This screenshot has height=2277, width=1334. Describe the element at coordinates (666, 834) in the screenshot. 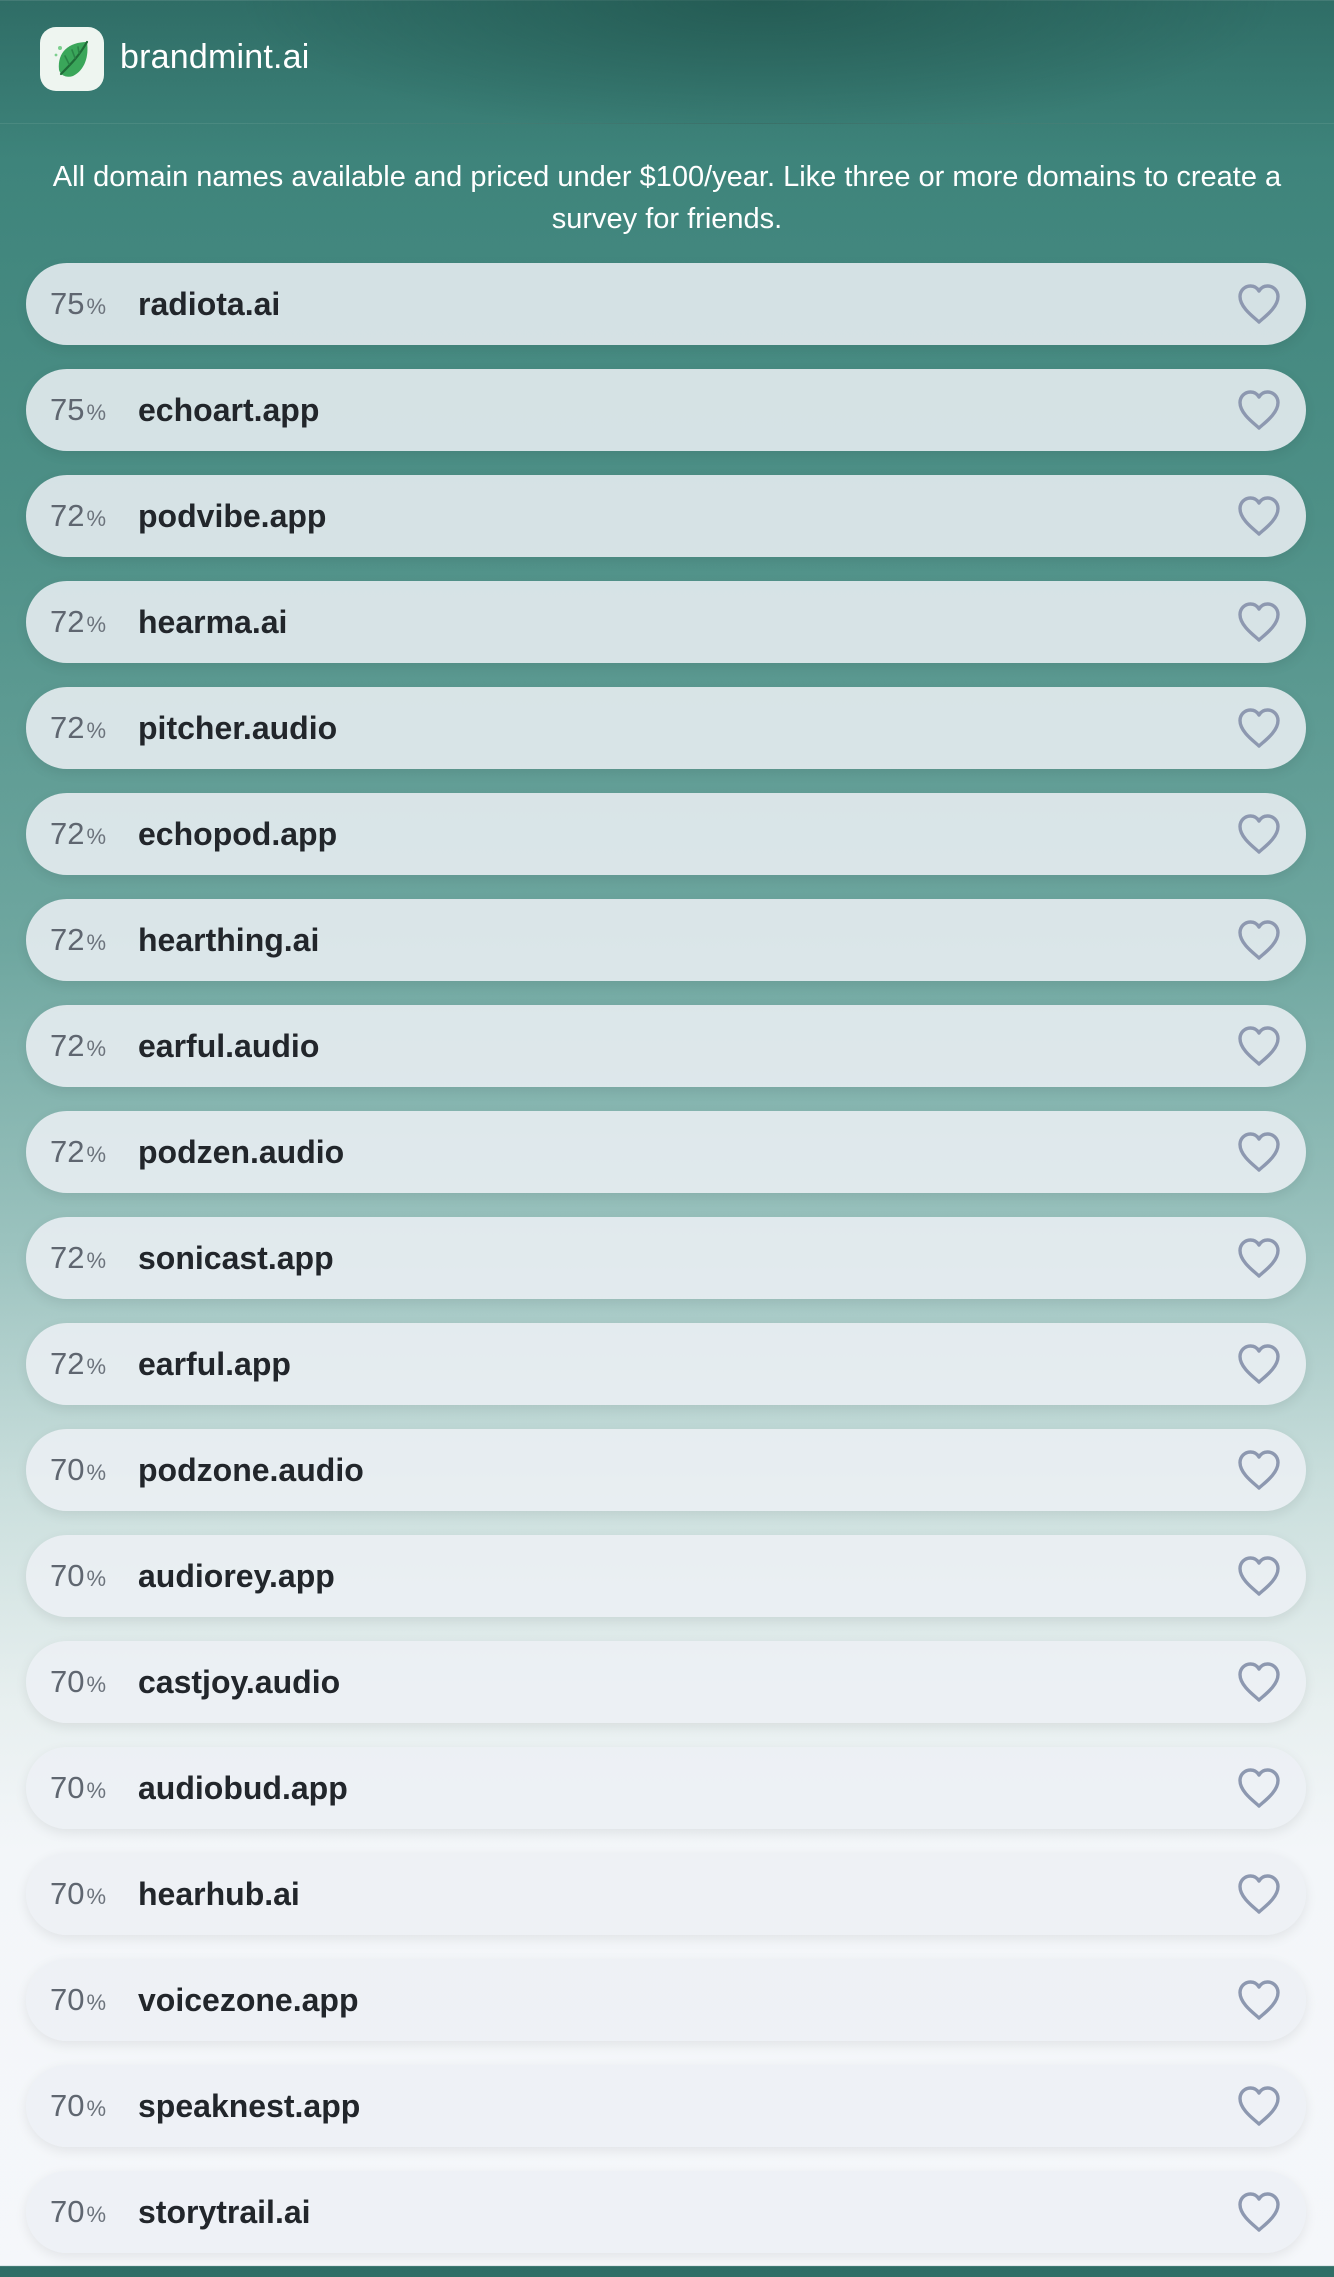

I see `domain-row: 72% echopod.app` at that location.